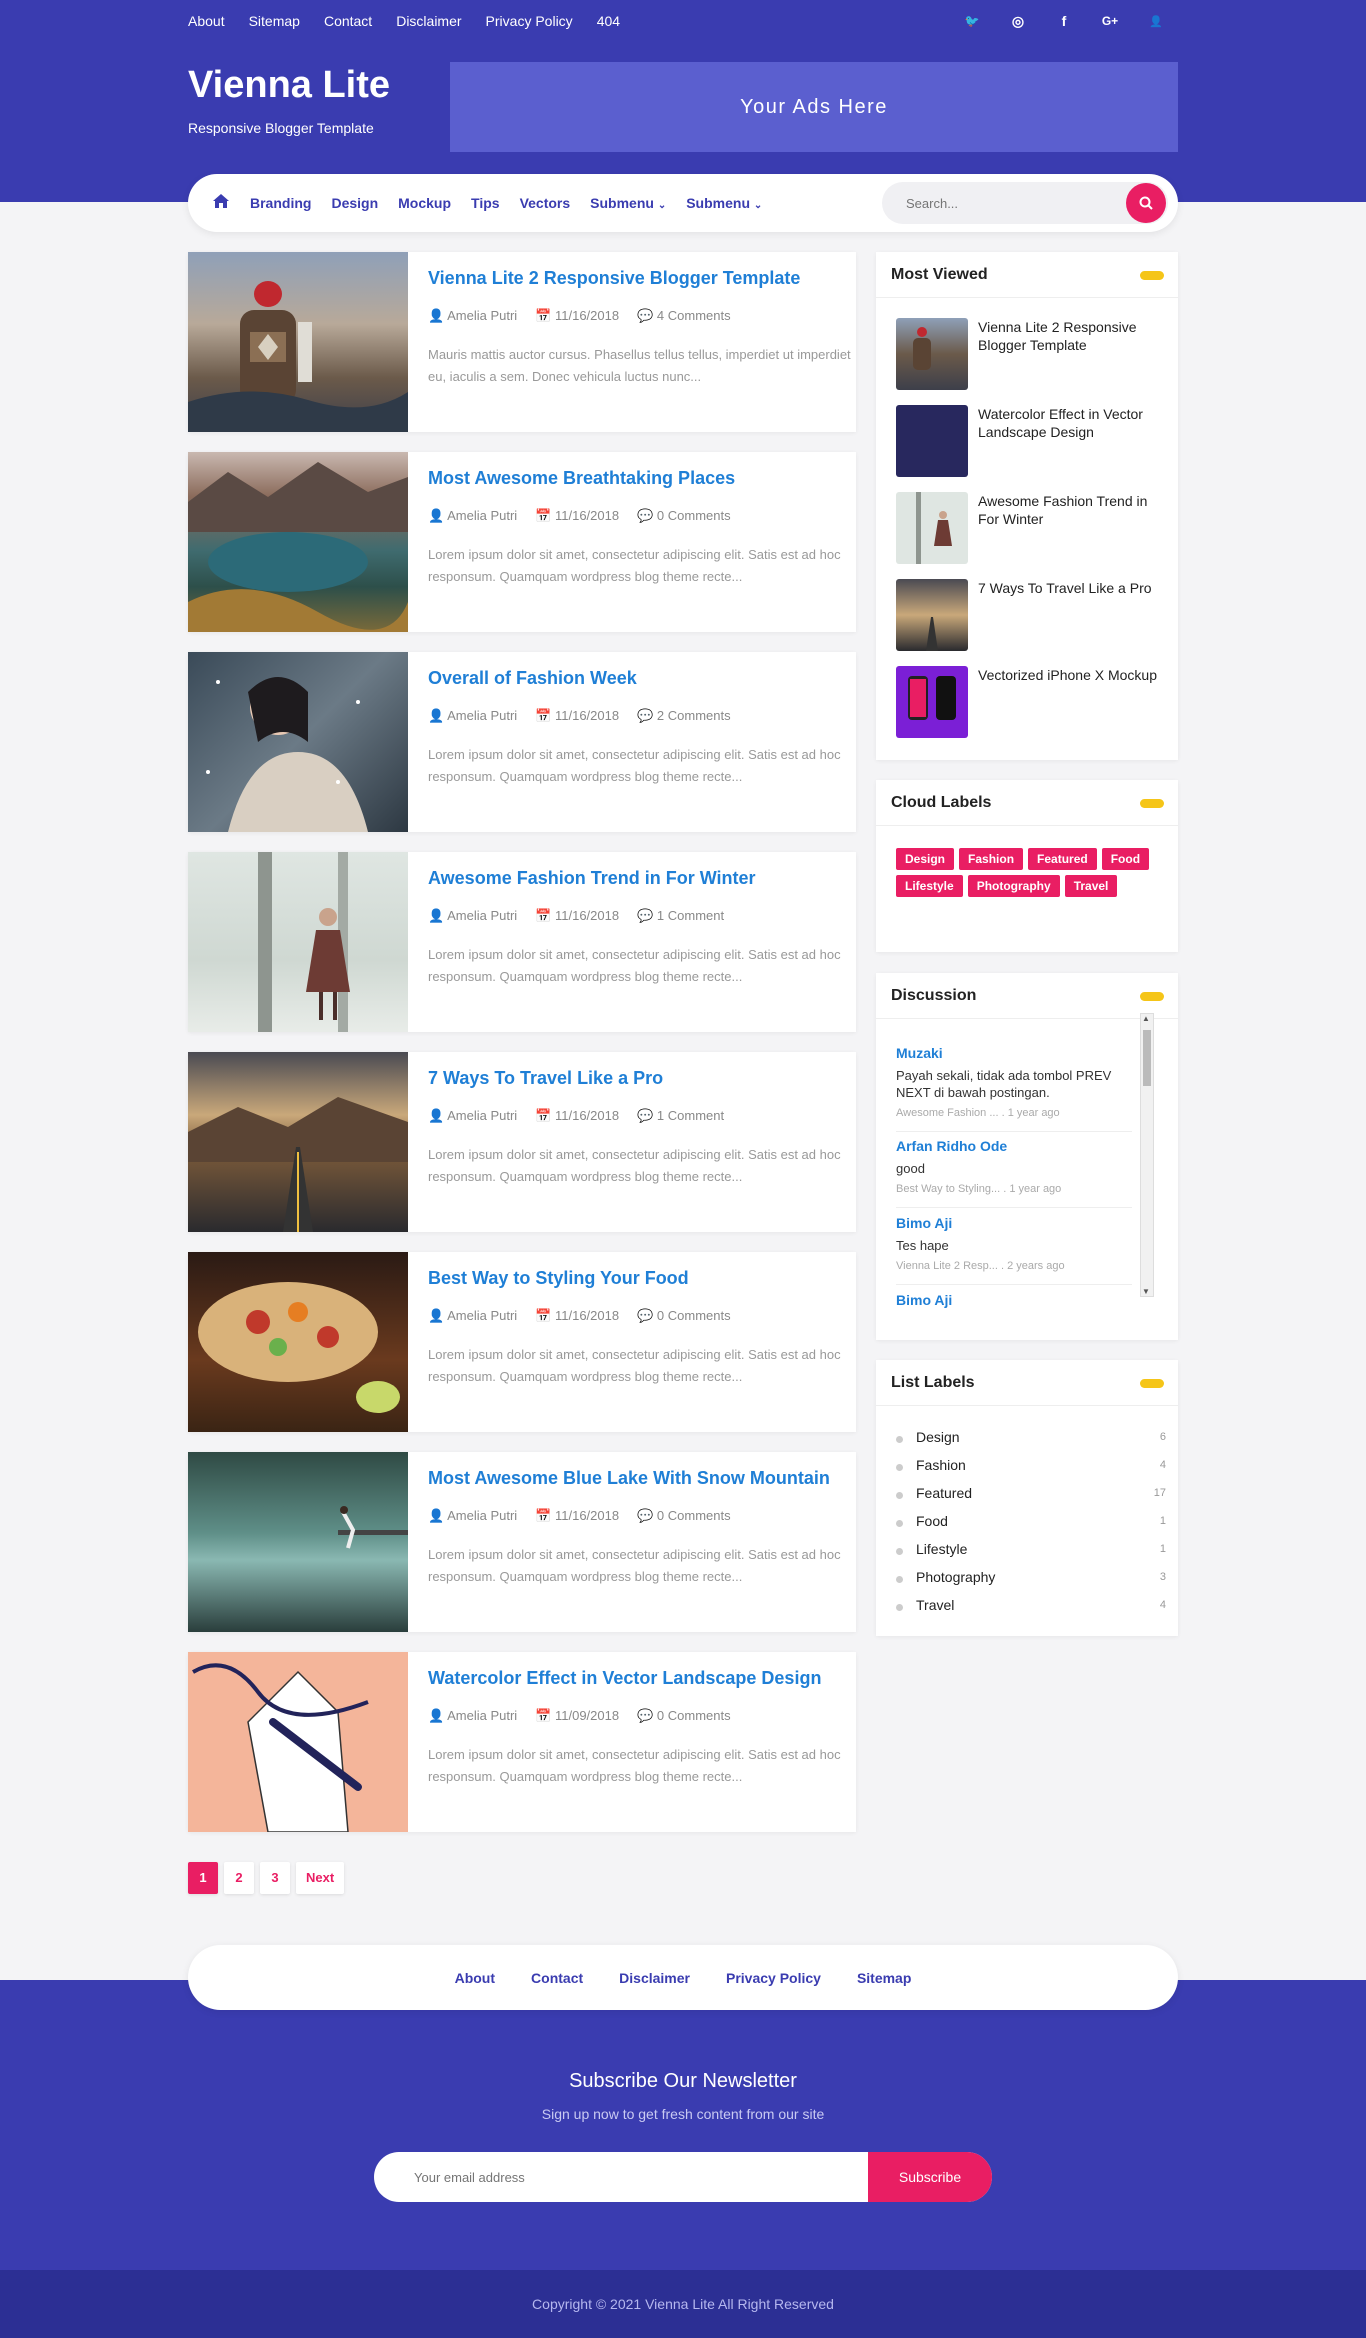 This screenshot has height=2338, width=1366. I want to click on most-viewed-title: 7 Ways To Travel Like a Pro, so click(1071, 588).